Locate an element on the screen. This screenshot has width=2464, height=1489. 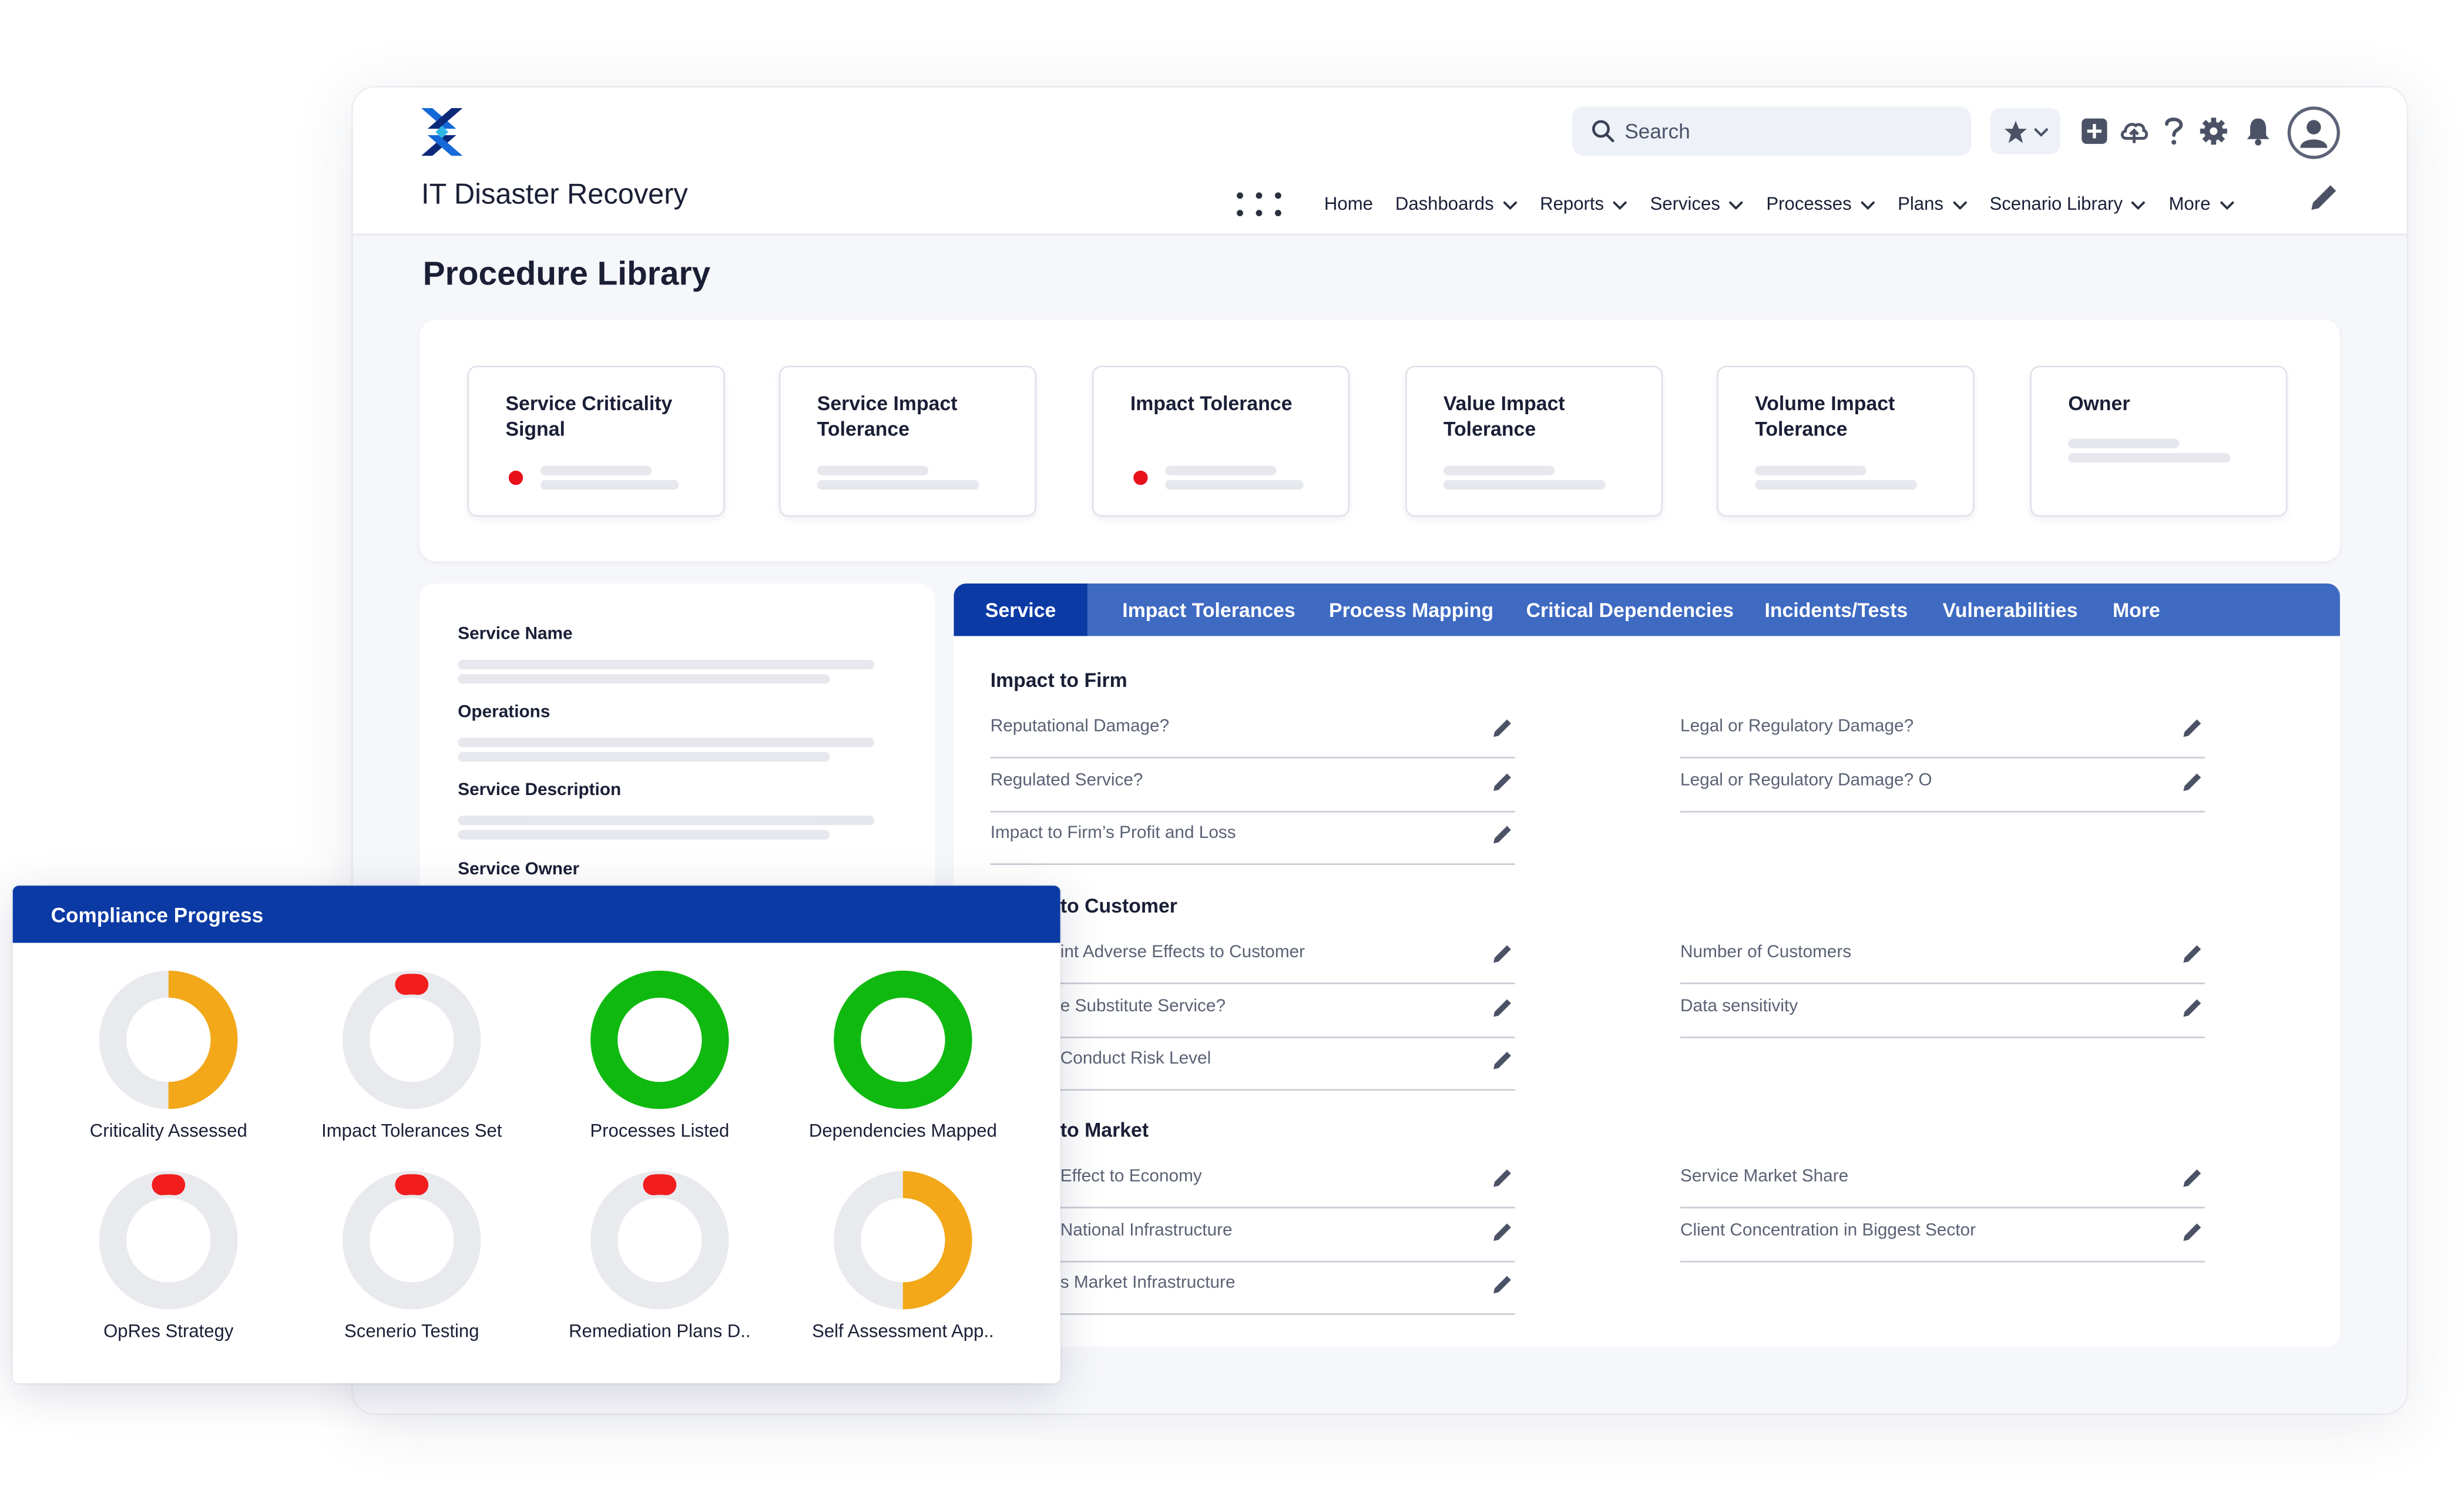
summary-card: Value Impact Tolerance is located at coordinates (1534, 441).